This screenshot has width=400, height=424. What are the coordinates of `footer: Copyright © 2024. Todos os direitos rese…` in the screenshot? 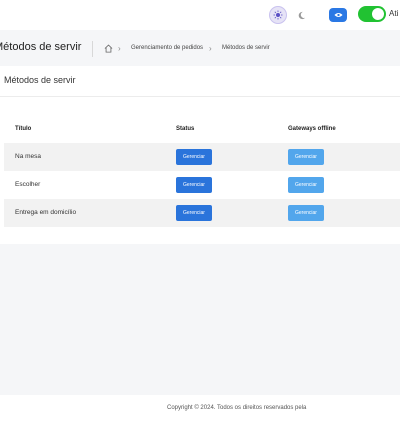 It's located at (200, 409).